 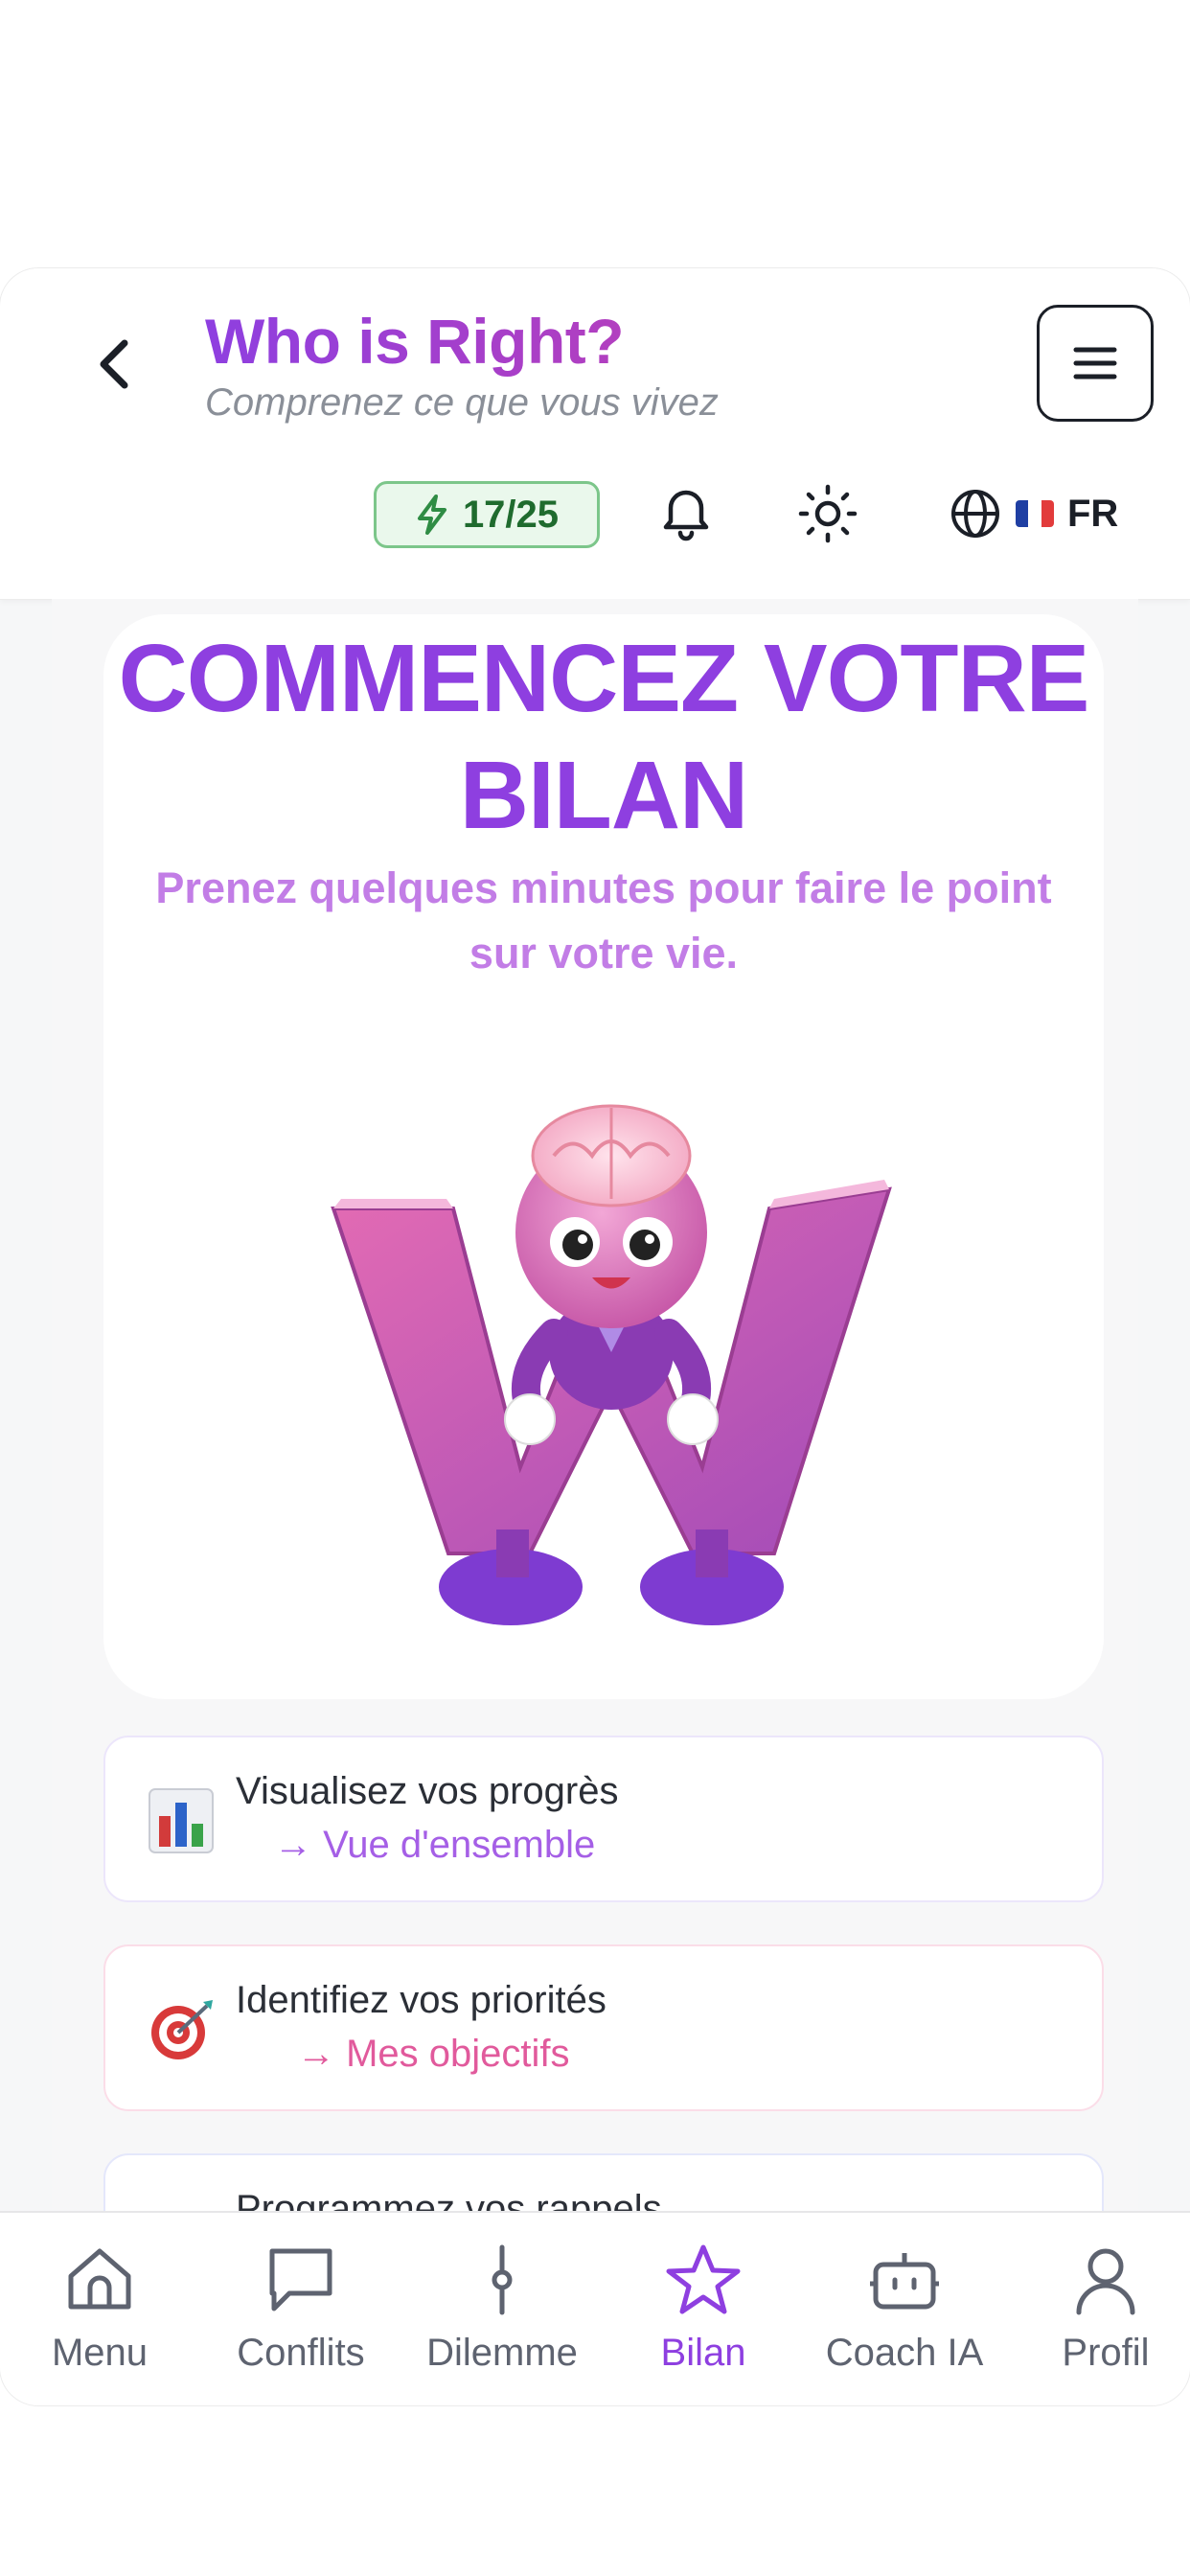 I want to click on nav-item-coach-ia: Coach IA, so click(x=905, y=2313).